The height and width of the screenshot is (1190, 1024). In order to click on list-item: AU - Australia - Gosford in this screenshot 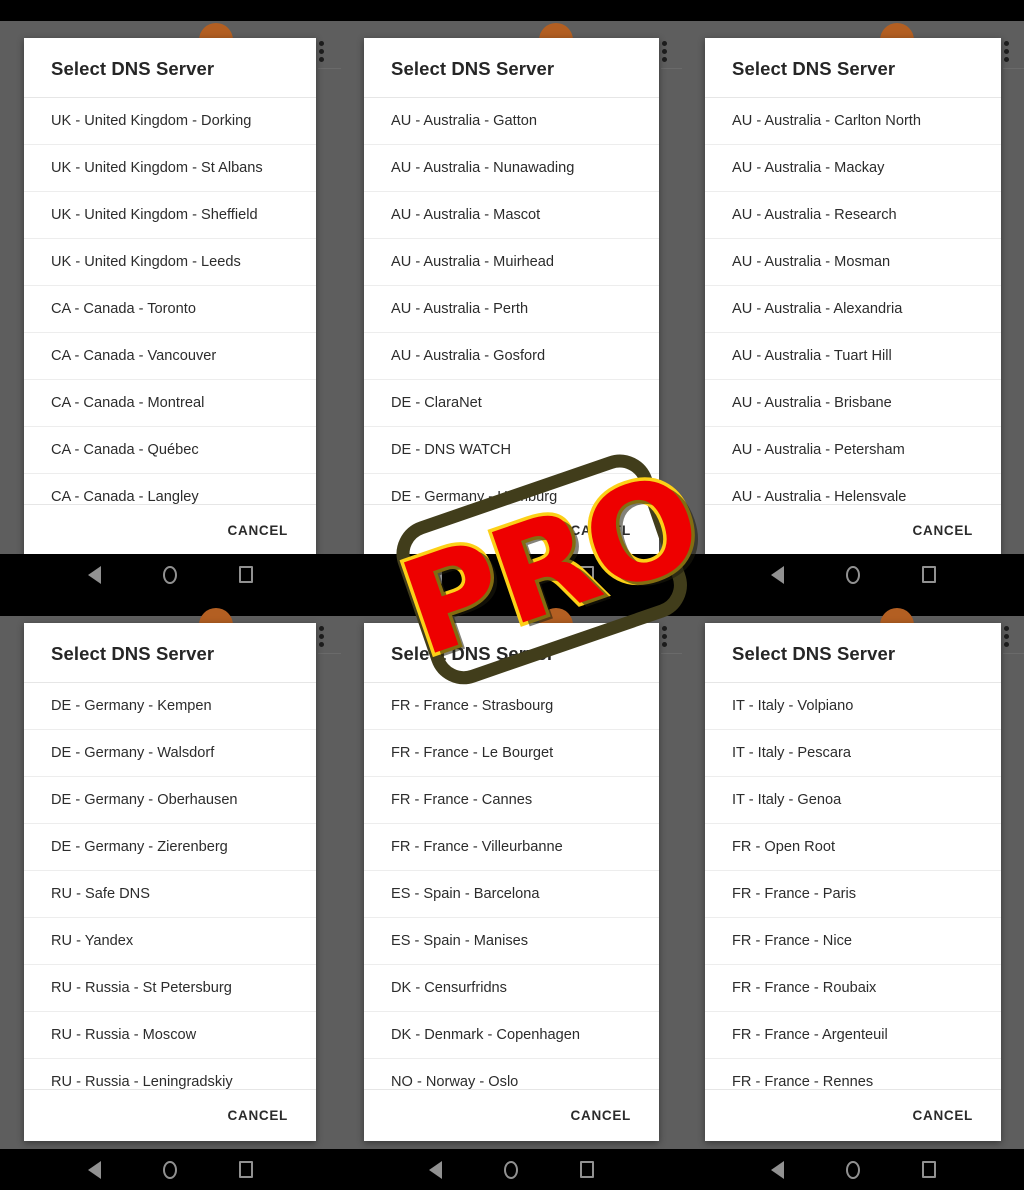, I will do `click(511, 356)`.